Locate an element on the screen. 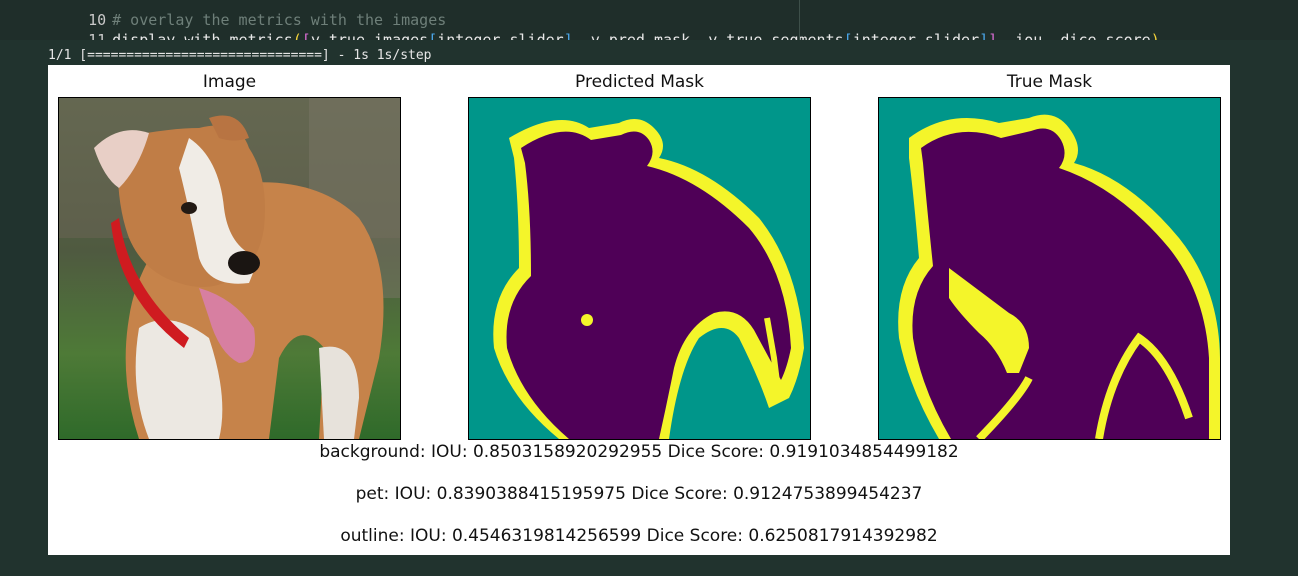 The height and width of the screenshot is (576, 1298). code-token: , iou, dice_score is located at coordinates (1074, 35).